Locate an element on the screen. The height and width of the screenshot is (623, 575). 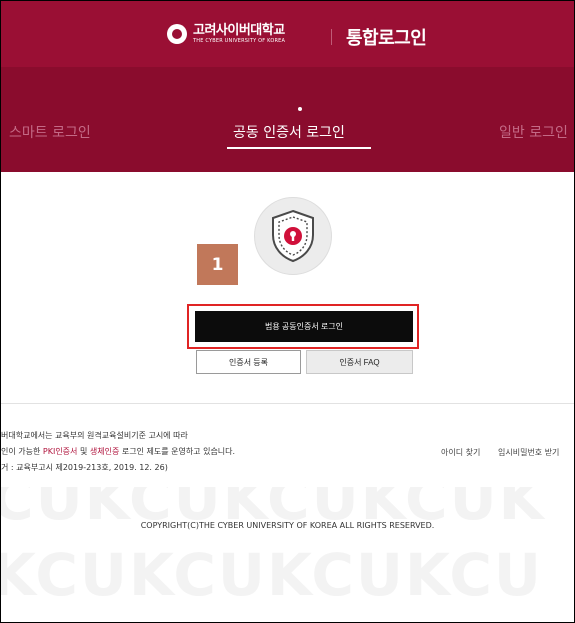
certificate-illustration is located at coordinates (293, 236).